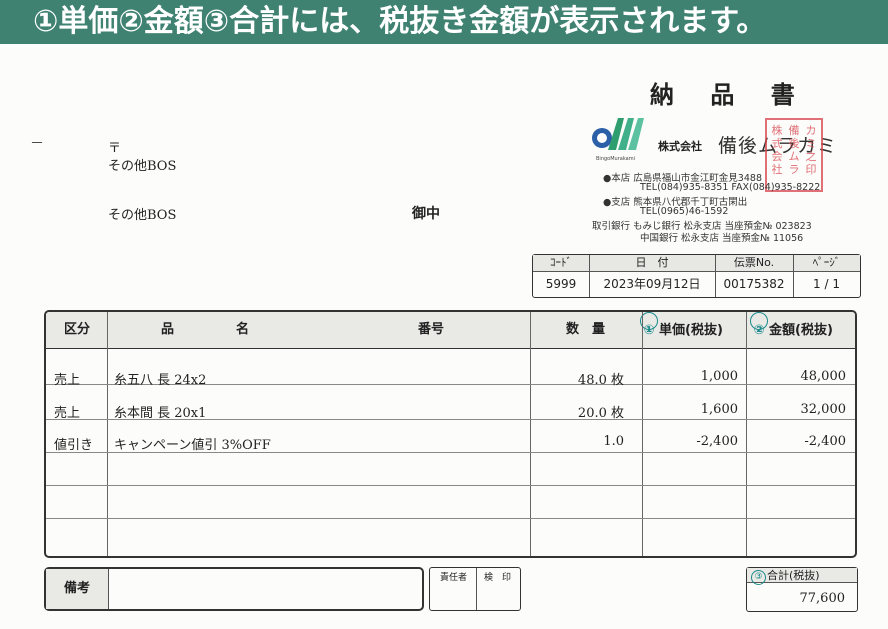 The height and width of the screenshot is (629, 888). I want to click on row-2-item: 糸本間 長 20x1, so click(160, 413).